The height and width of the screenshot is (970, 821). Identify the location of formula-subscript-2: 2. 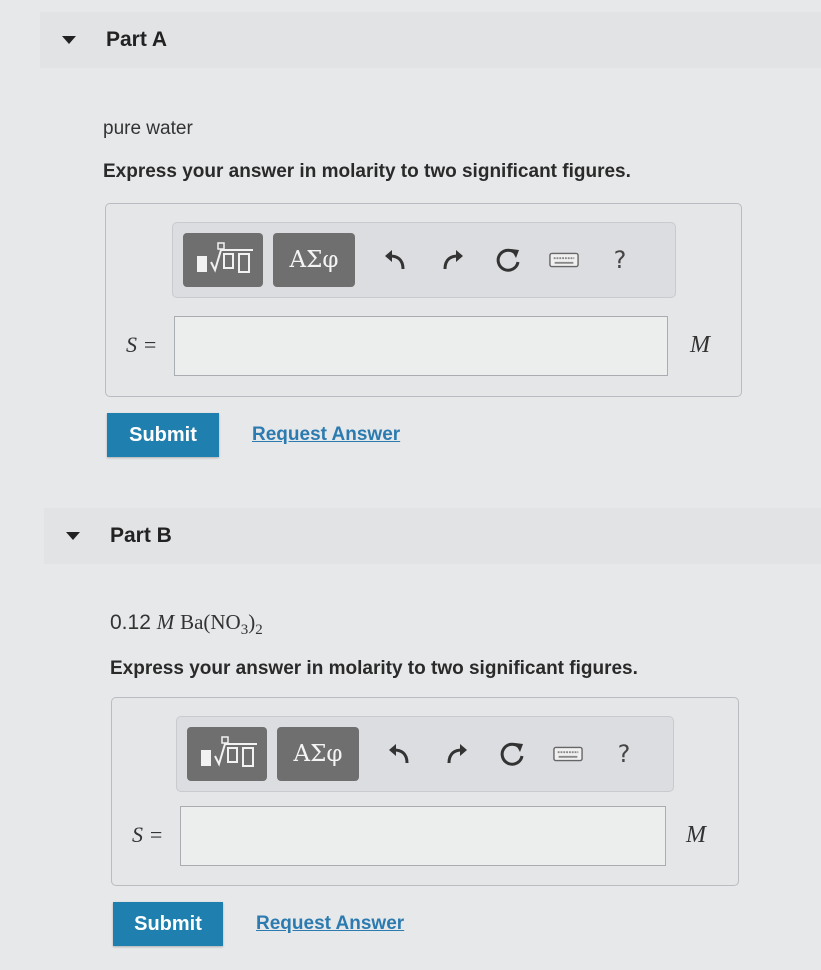
(259, 630).